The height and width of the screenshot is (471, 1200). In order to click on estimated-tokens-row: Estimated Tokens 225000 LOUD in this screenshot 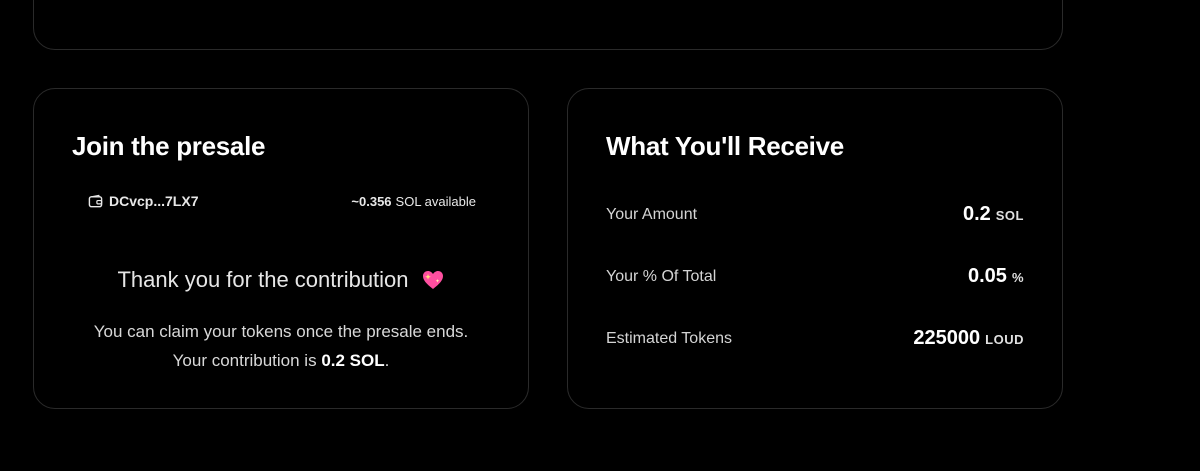, I will do `click(815, 338)`.